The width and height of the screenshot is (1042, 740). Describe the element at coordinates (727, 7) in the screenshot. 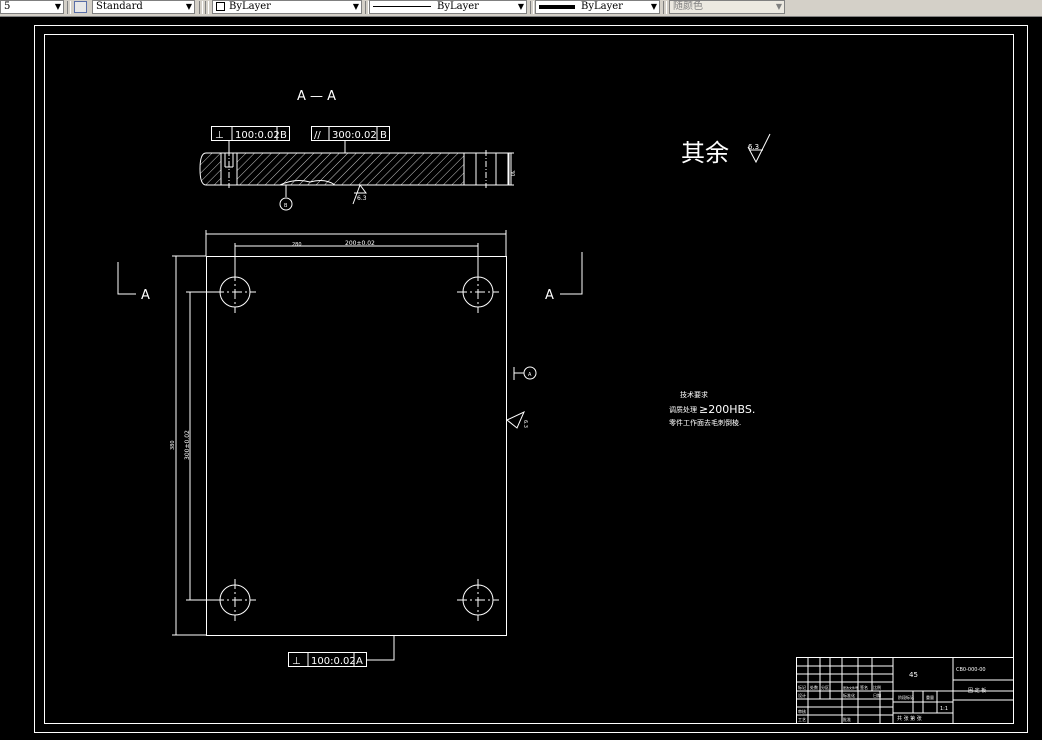

I see `plot-style-dropdown: 随颜色 ▼` at that location.